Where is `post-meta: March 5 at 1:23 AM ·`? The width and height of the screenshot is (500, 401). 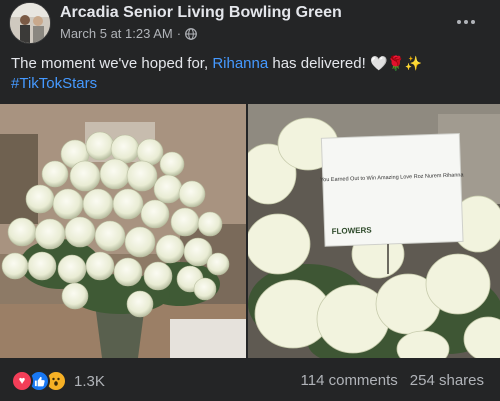 post-meta: March 5 at 1:23 AM · is located at coordinates (128, 33).